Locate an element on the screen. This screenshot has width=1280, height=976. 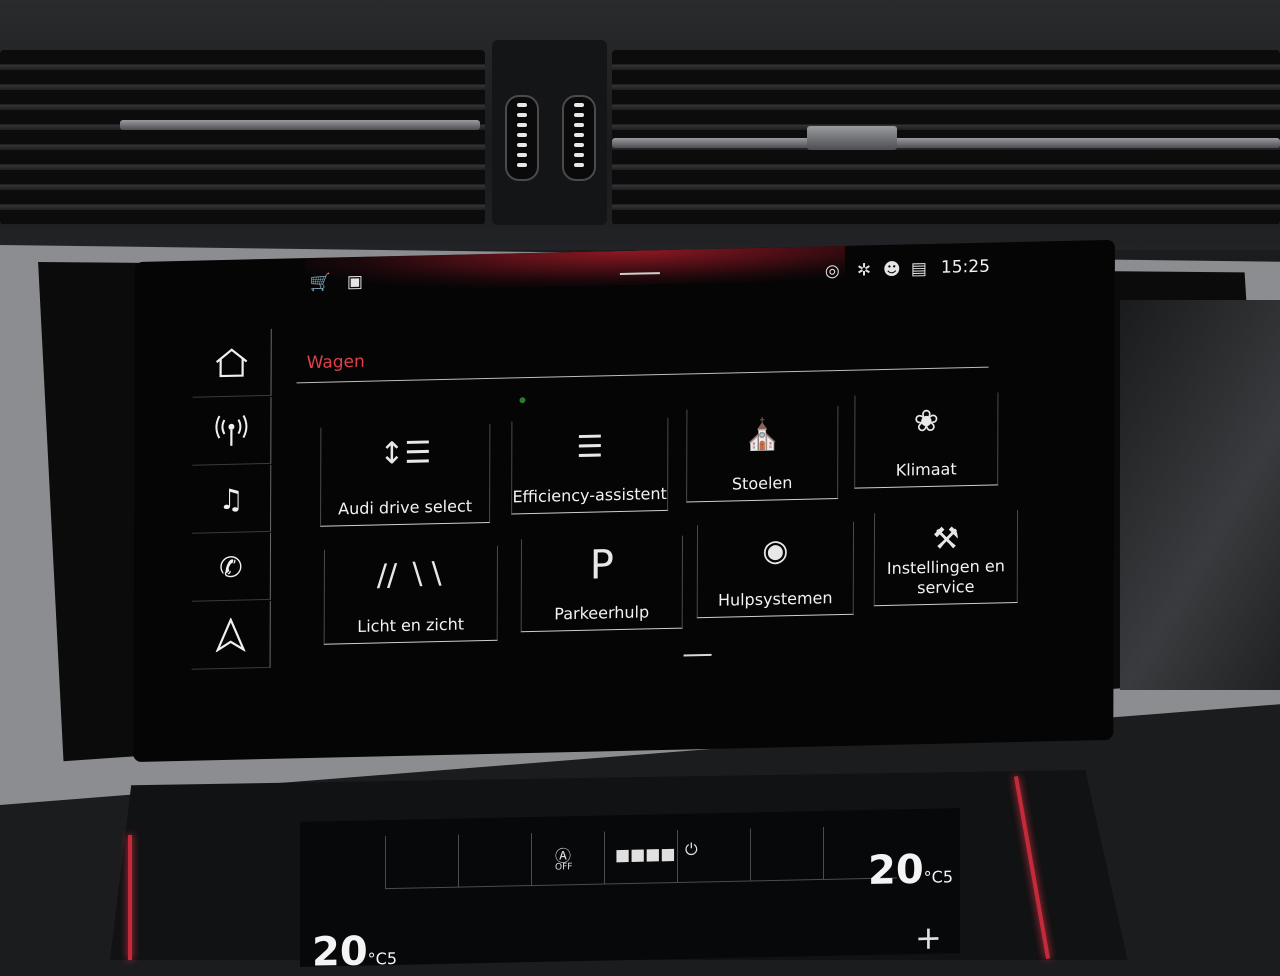
plus-button: + is located at coordinates (928, 937).